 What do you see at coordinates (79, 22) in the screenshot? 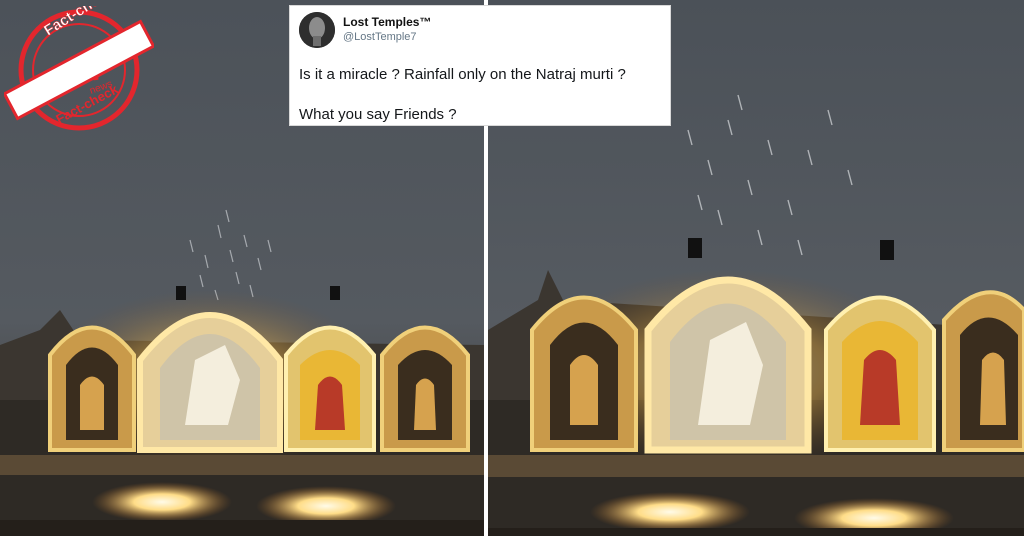
I see `svg-text: Fact-check` at bounding box center [79, 22].